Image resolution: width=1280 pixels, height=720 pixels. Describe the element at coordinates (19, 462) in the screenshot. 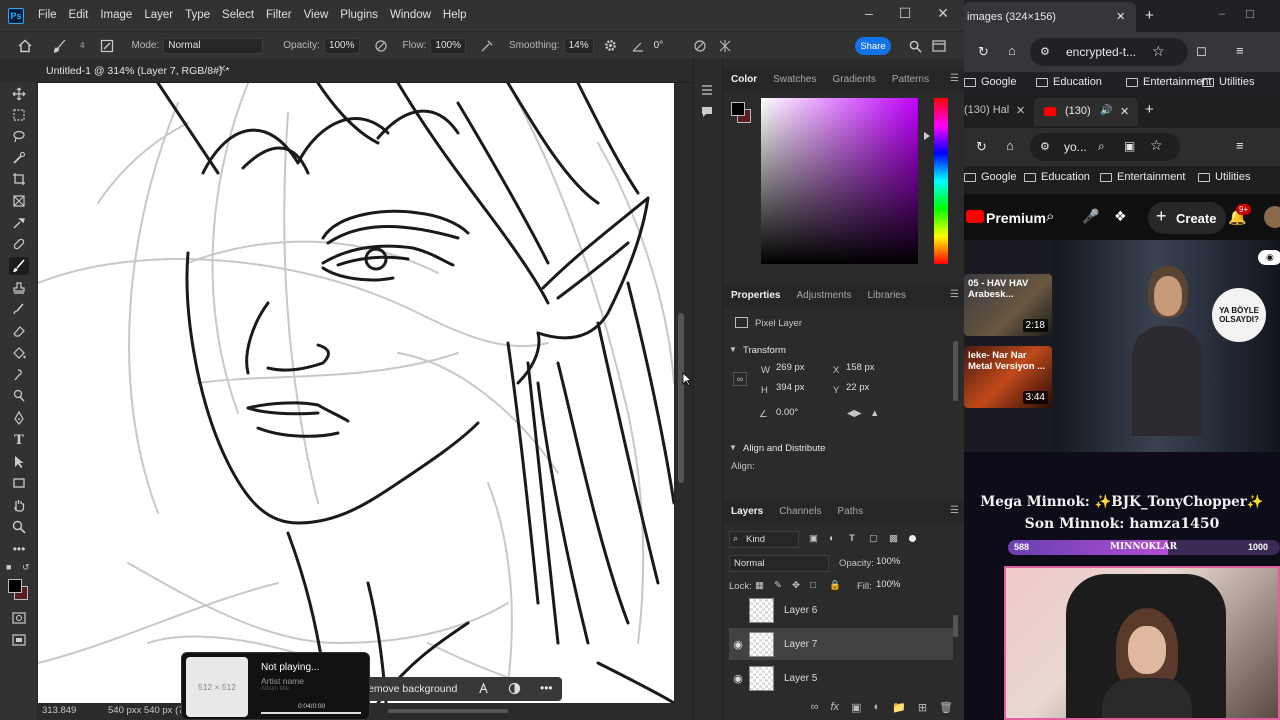

I see `path-select-tool-icon` at that location.